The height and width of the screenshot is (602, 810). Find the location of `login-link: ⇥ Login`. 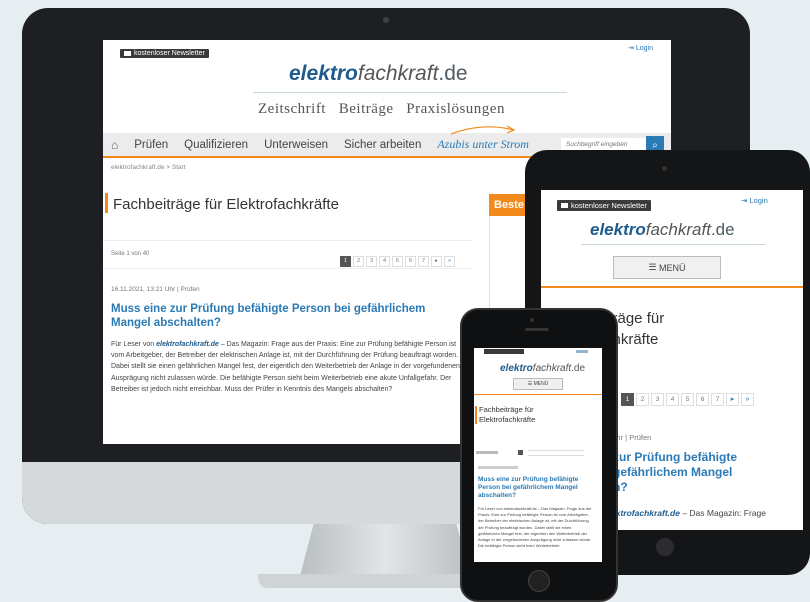

login-link: ⇥ Login is located at coordinates (640, 48).